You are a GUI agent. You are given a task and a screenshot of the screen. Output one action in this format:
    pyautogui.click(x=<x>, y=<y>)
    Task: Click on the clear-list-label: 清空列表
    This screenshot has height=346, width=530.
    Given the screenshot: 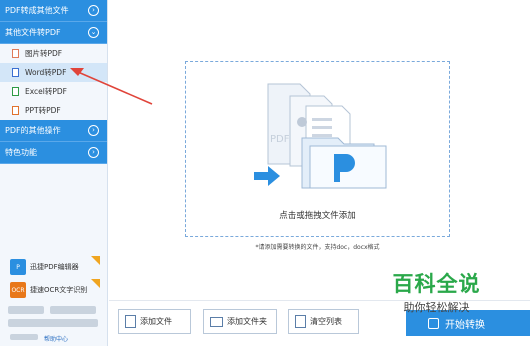 What is the action you would take?
    pyautogui.click(x=326, y=321)
    